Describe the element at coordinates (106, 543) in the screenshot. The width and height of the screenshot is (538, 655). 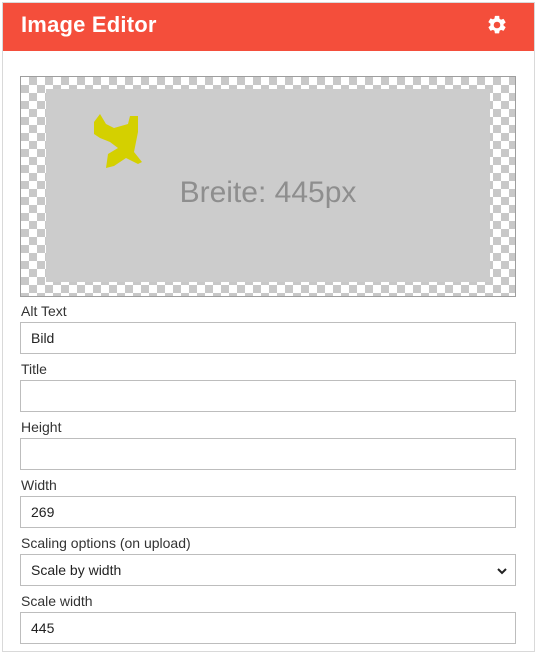
I see `scaling-options-label: Scaling options (on upload)` at that location.